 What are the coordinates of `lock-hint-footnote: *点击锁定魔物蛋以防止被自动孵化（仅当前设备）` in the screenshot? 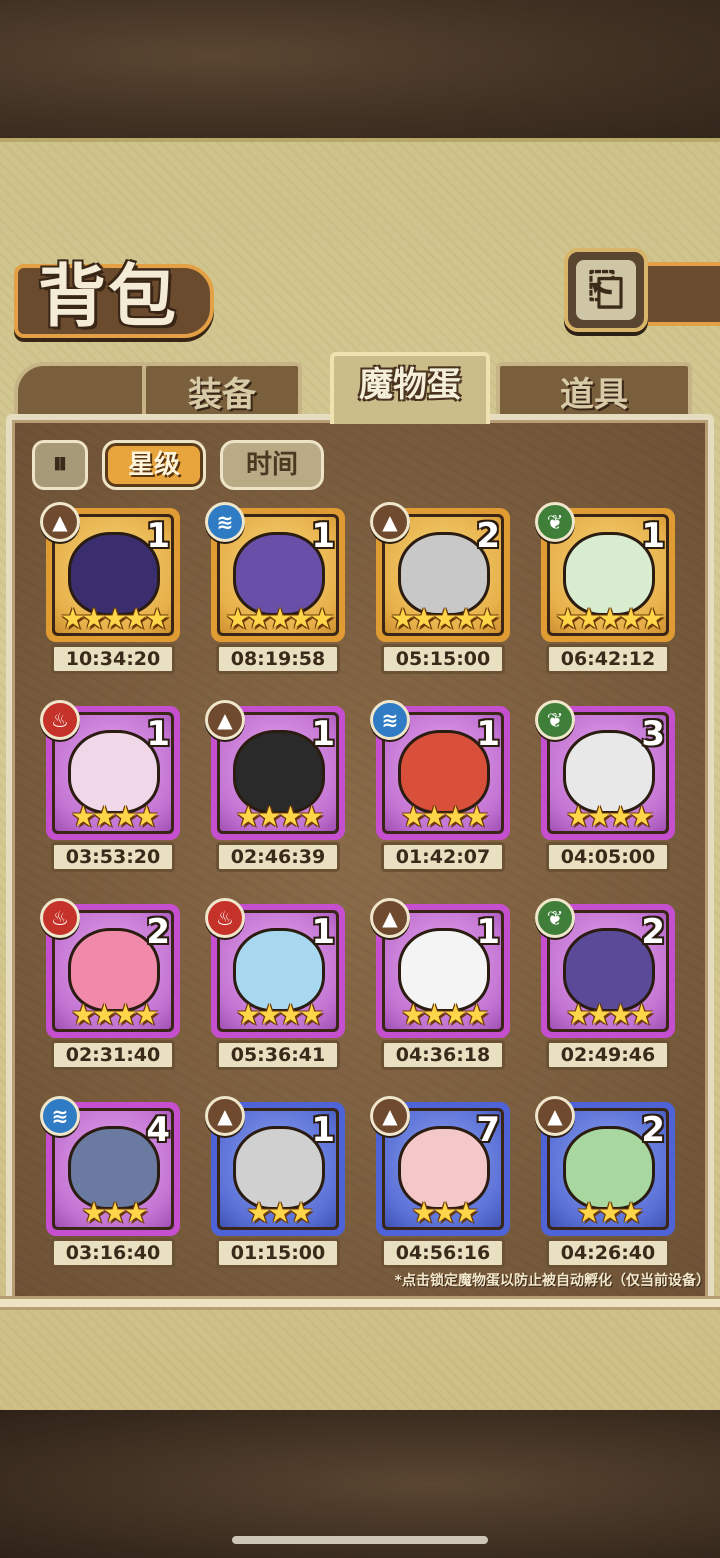 It's located at (552, 1281).